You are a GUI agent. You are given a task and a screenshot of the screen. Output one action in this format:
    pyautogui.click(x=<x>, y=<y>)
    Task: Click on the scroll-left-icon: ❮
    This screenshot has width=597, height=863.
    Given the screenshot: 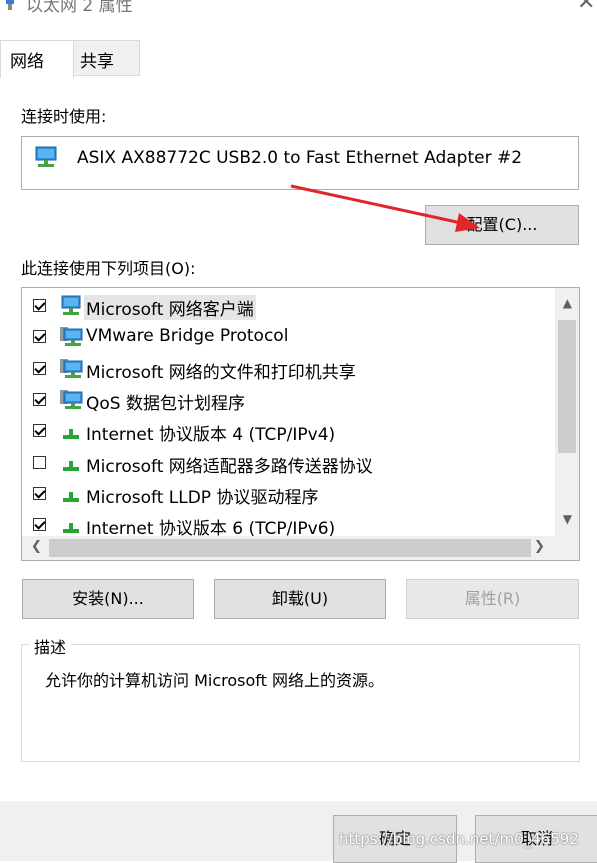 What is the action you would take?
    pyautogui.click(x=36, y=546)
    